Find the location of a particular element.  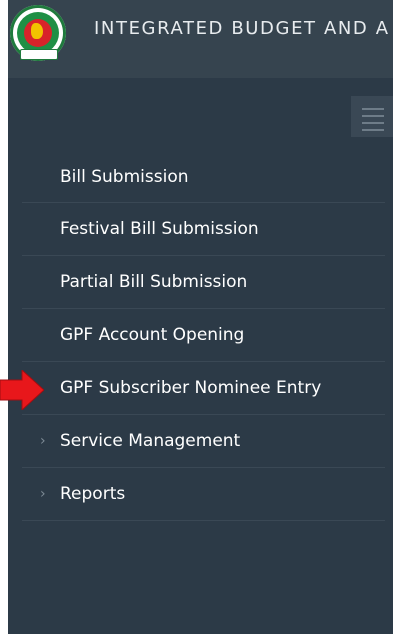

menu-item-label: GPF Account Opening is located at coordinates (152, 335).